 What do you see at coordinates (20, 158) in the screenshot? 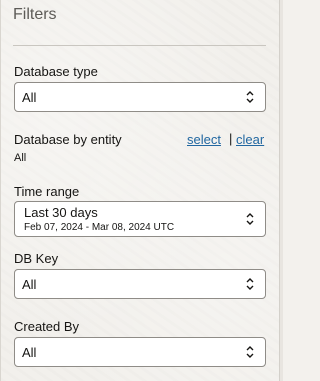
I see `database-by-entity-value: All` at bounding box center [20, 158].